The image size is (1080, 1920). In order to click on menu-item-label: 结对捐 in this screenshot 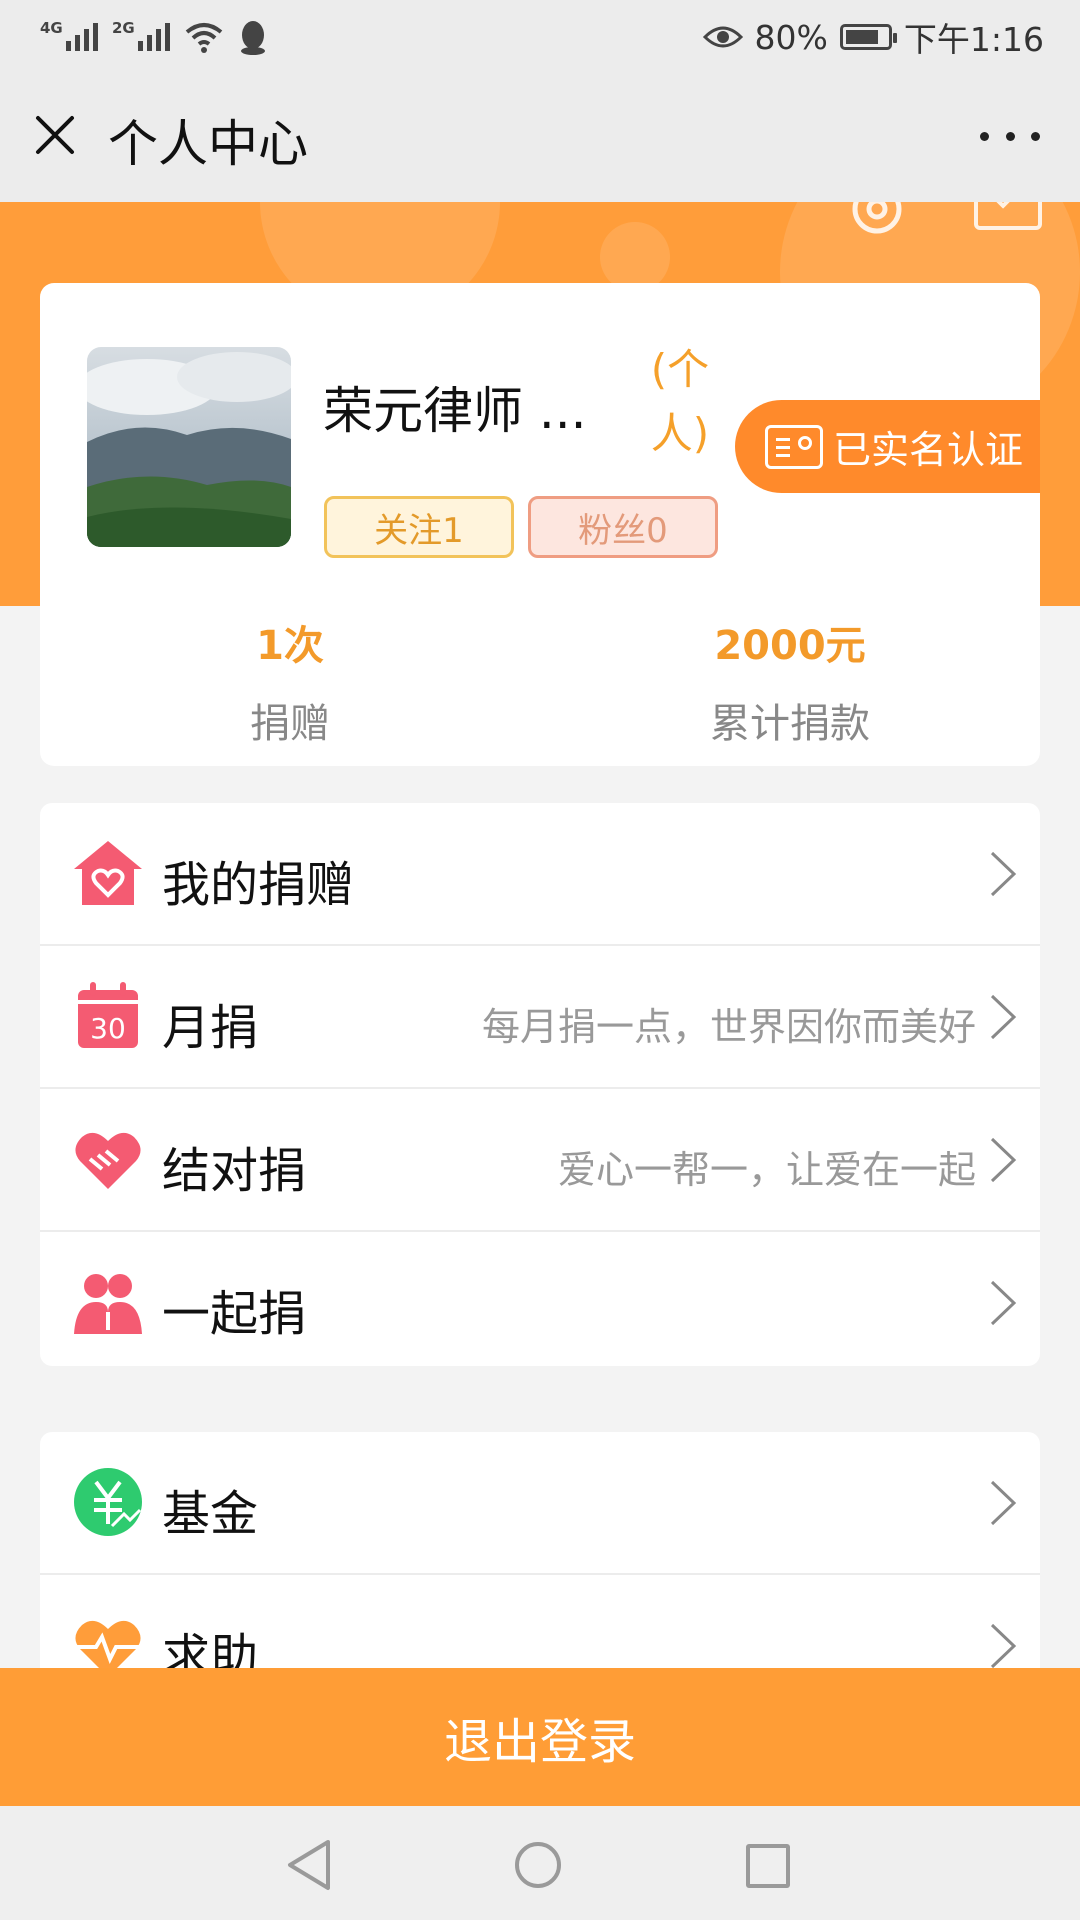, I will do `click(234, 1171)`.